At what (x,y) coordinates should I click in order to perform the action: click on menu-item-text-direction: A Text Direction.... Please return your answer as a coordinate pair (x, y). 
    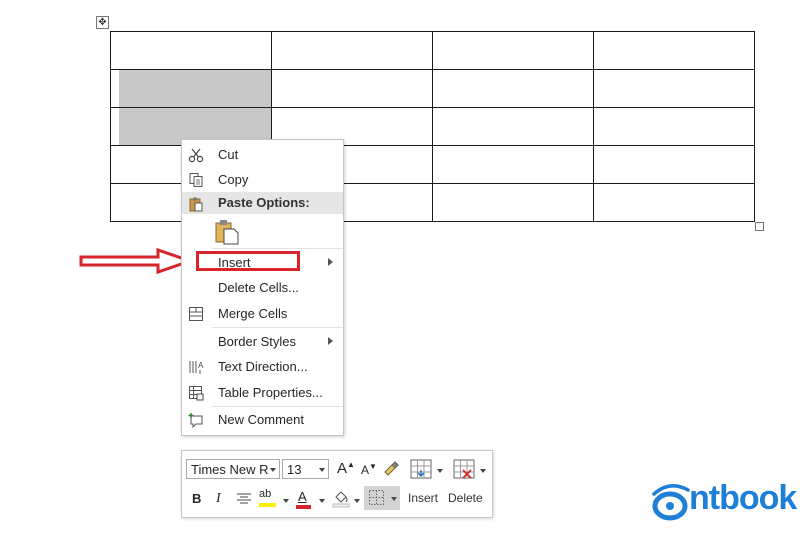
    Looking at the image, I should click on (262, 367).